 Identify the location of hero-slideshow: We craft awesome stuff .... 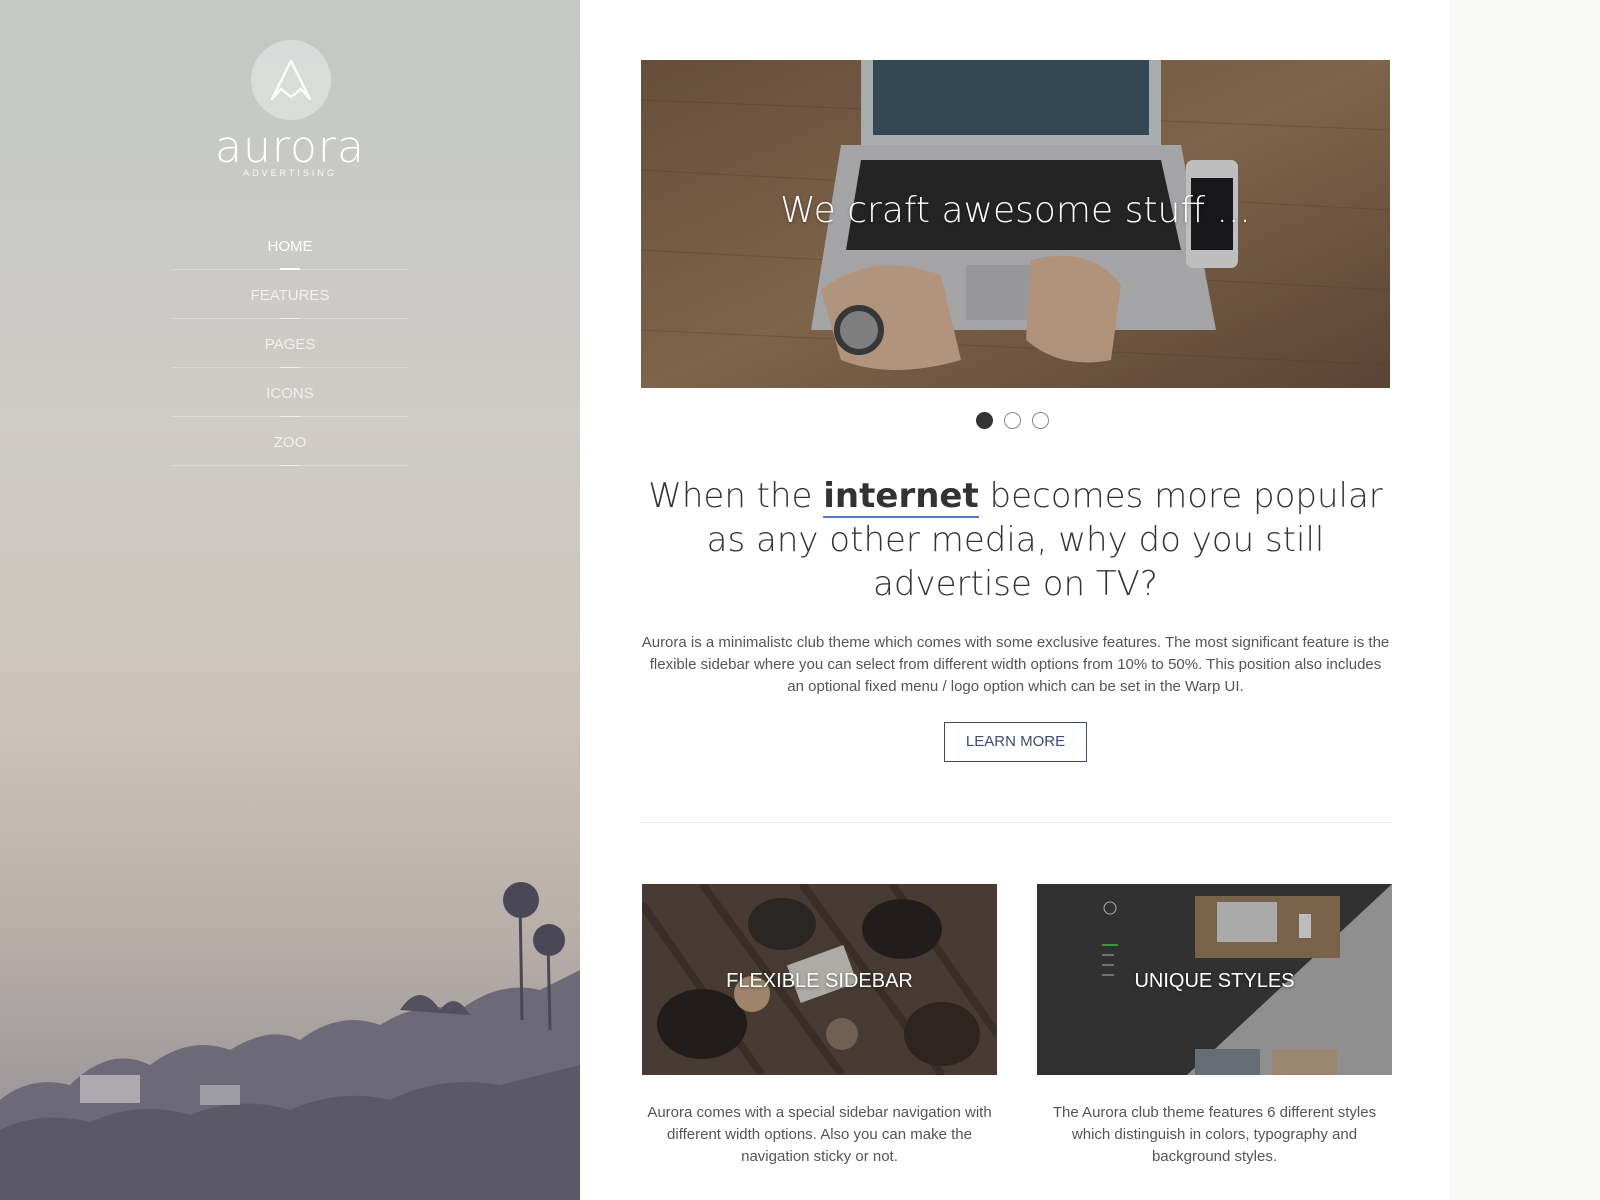
(1015, 224).